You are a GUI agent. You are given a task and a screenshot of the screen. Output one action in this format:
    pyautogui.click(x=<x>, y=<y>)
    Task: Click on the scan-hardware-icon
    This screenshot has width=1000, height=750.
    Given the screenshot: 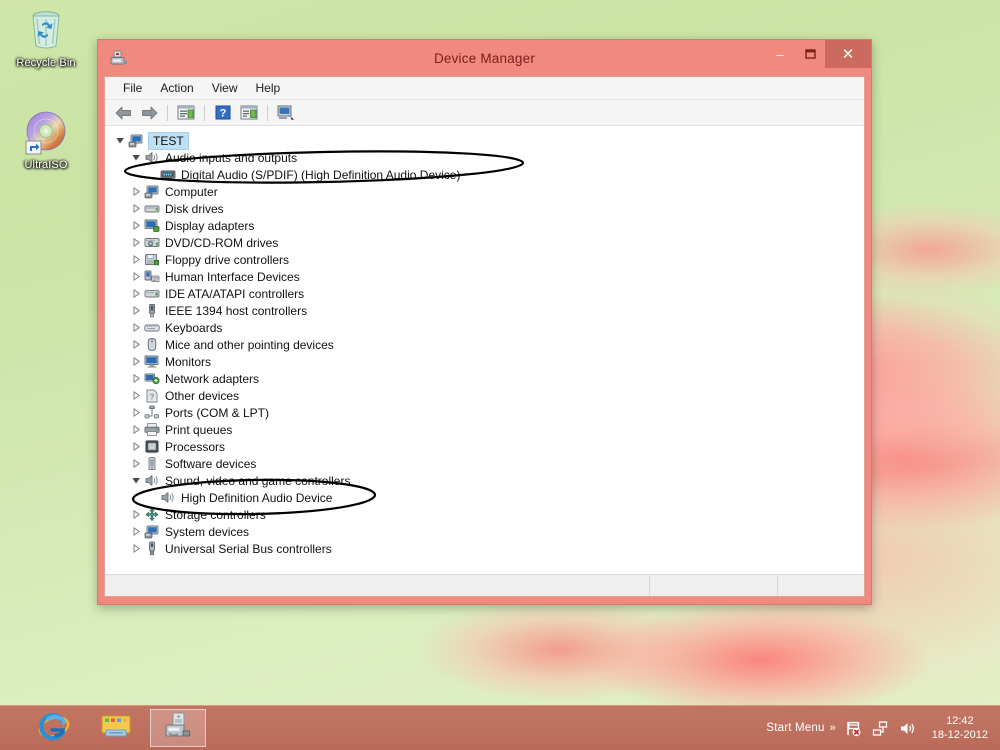 What is the action you would take?
    pyautogui.click(x=286, y=113)
    